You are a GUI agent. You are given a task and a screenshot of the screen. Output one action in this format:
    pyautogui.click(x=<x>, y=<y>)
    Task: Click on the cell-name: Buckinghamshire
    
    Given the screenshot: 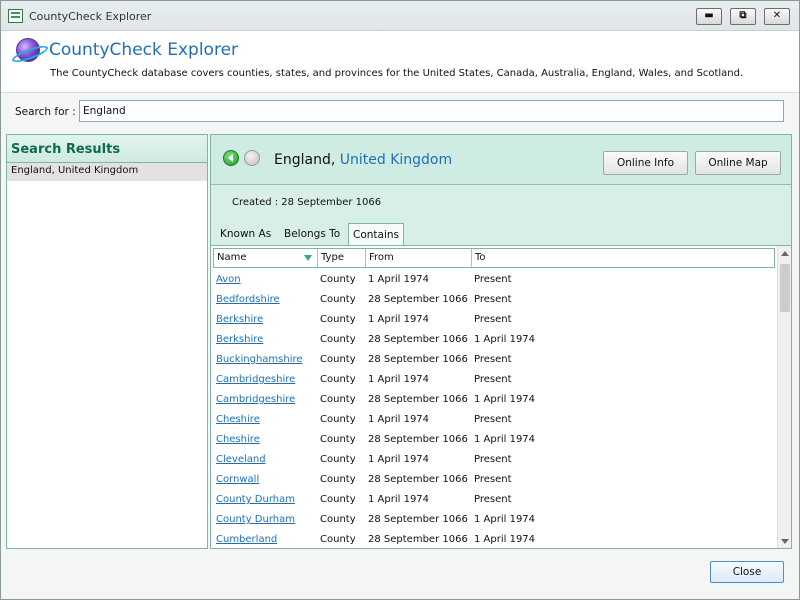 What is the action you would take?
    pyautogui.click(x=265, y=360)
    